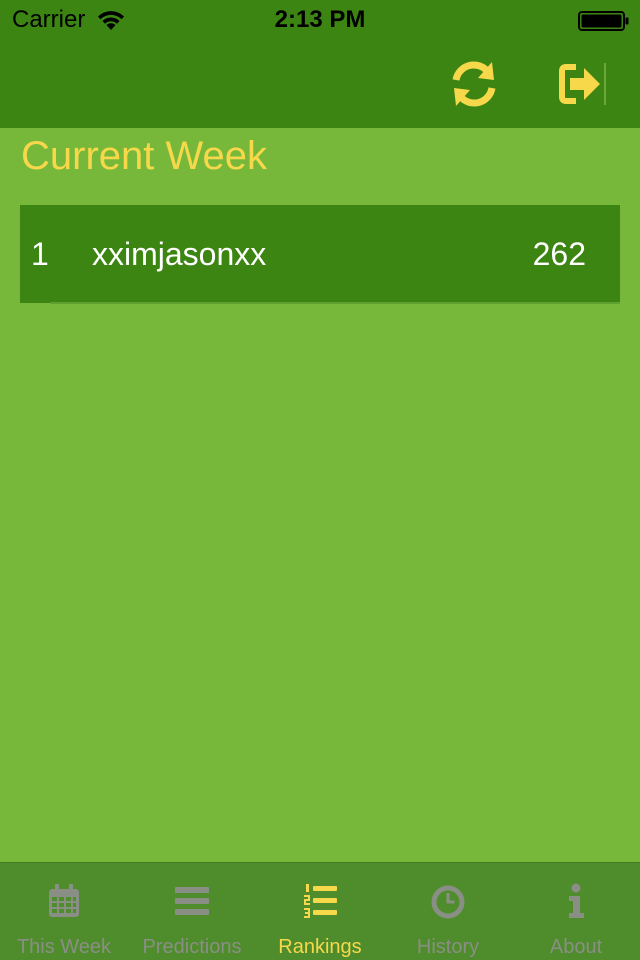 This screenshot has width=640, height=960. I want to click on ranking-row: 1 xximjasonxx 262, so click(320, 254).